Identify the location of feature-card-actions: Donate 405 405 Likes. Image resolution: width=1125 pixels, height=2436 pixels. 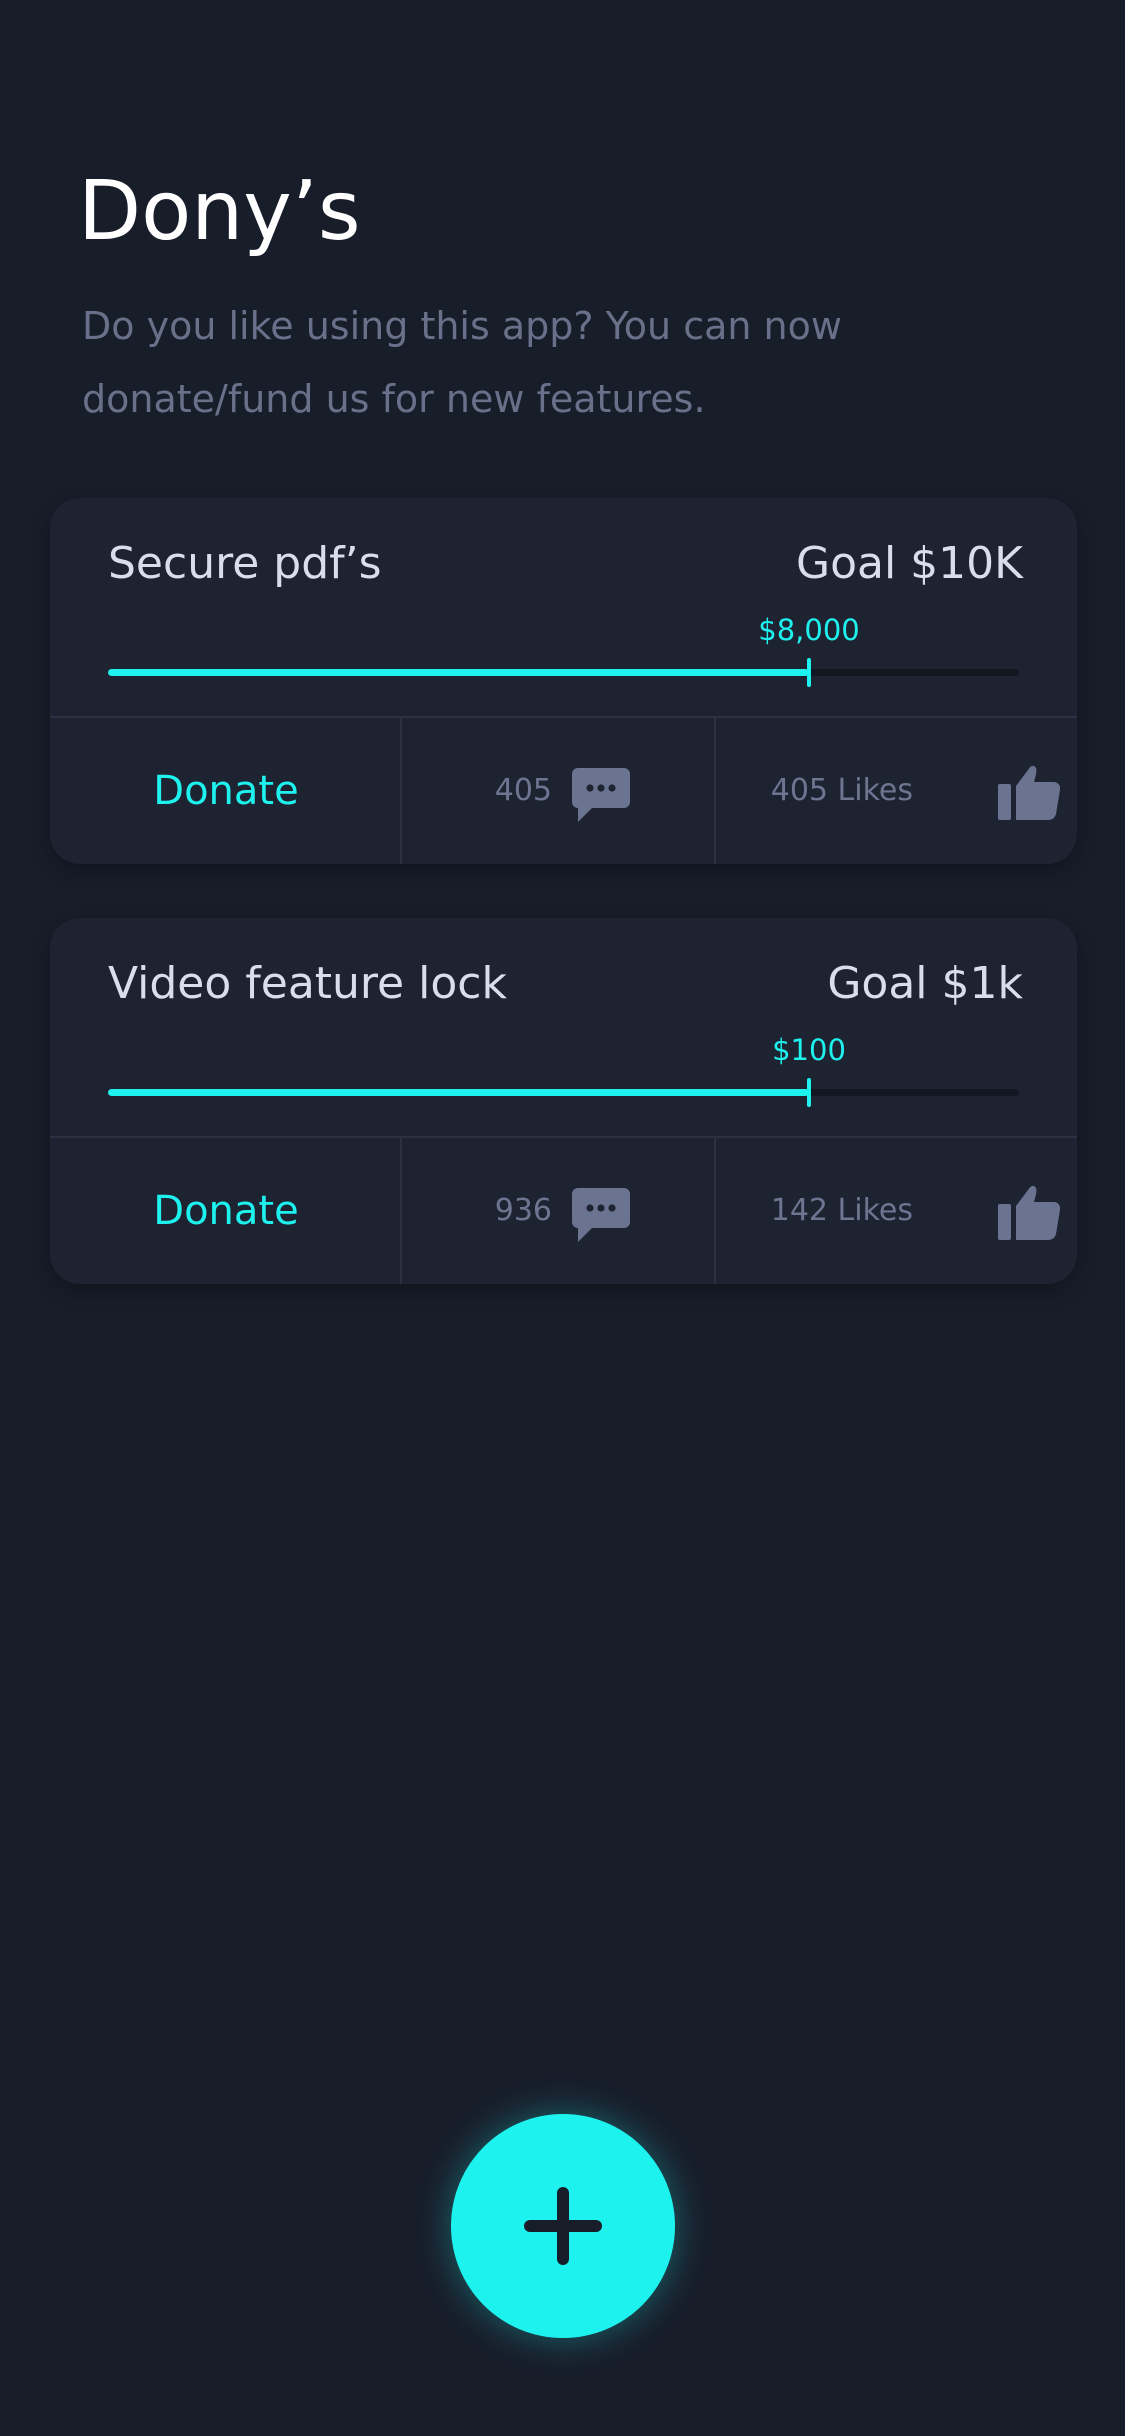
(563, 790).